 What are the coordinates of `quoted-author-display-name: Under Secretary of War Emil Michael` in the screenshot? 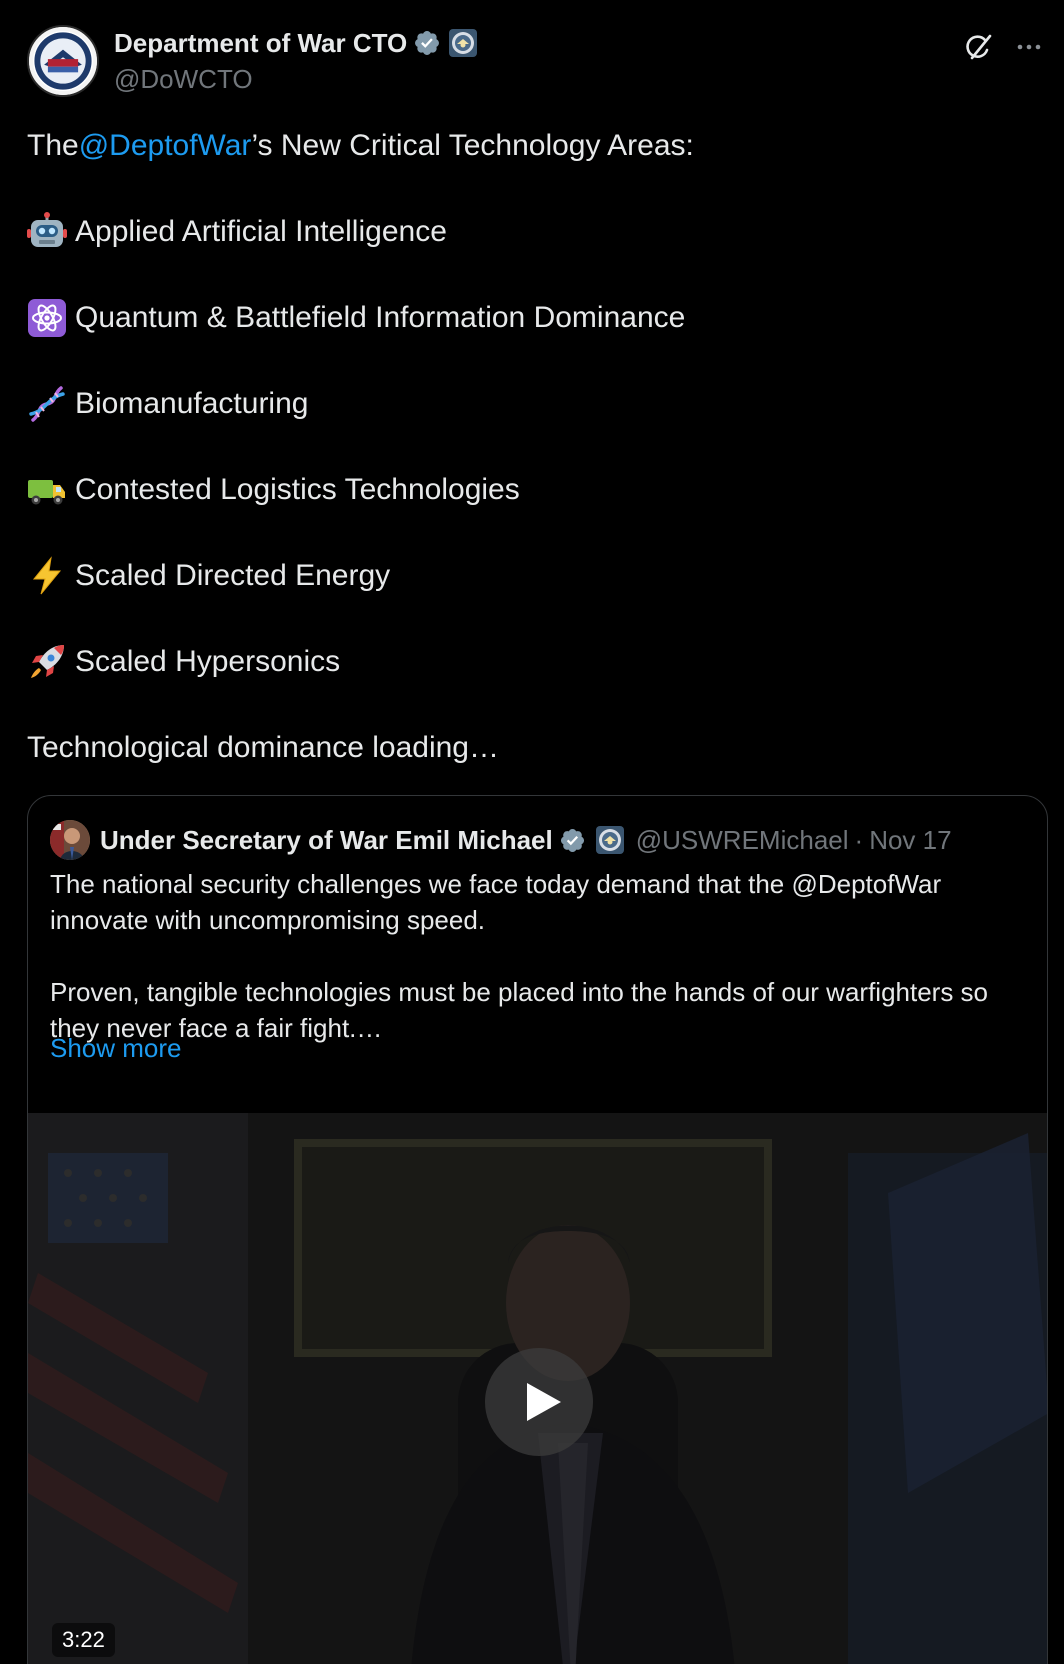 It's located at (326, 840).